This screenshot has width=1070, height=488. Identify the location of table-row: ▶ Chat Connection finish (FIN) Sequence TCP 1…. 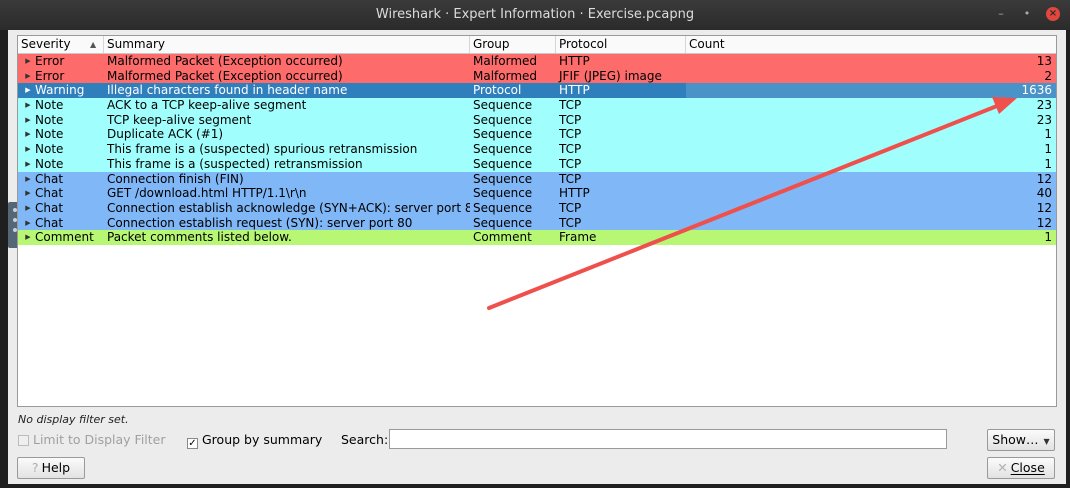
(537, 179).